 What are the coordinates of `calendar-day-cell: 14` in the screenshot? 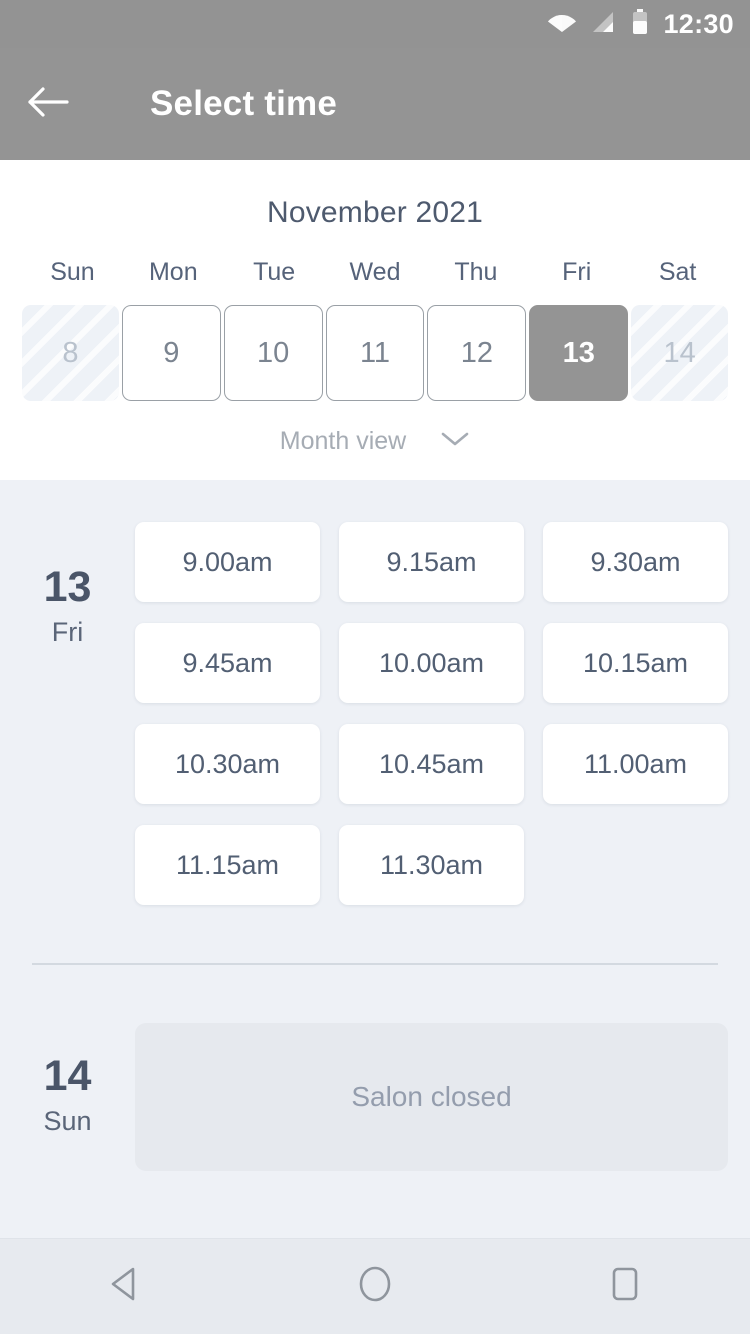 It's located at (680, 353).